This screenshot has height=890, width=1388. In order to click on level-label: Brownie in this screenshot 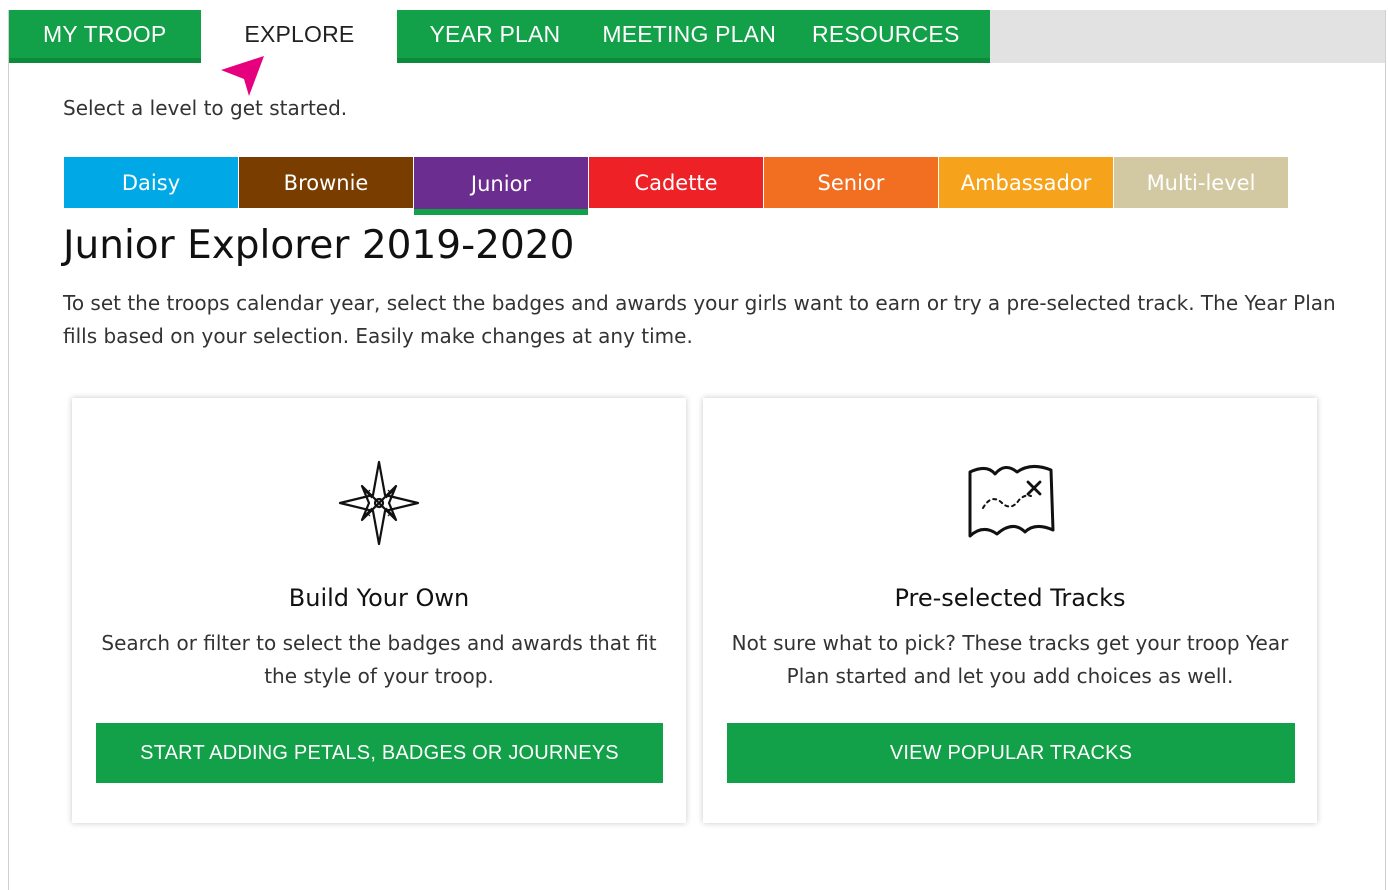, I will do `click(326, 182)`.